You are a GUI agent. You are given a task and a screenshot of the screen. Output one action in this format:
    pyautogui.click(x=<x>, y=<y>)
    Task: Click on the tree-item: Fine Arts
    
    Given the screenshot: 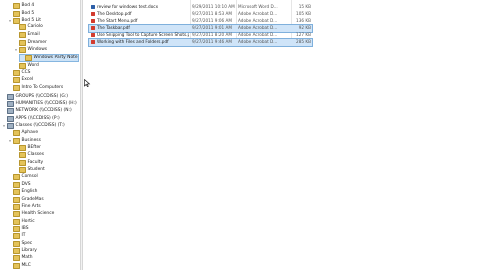 What is the action you would take?
    pyautogui.click(x=24, y=207)
    